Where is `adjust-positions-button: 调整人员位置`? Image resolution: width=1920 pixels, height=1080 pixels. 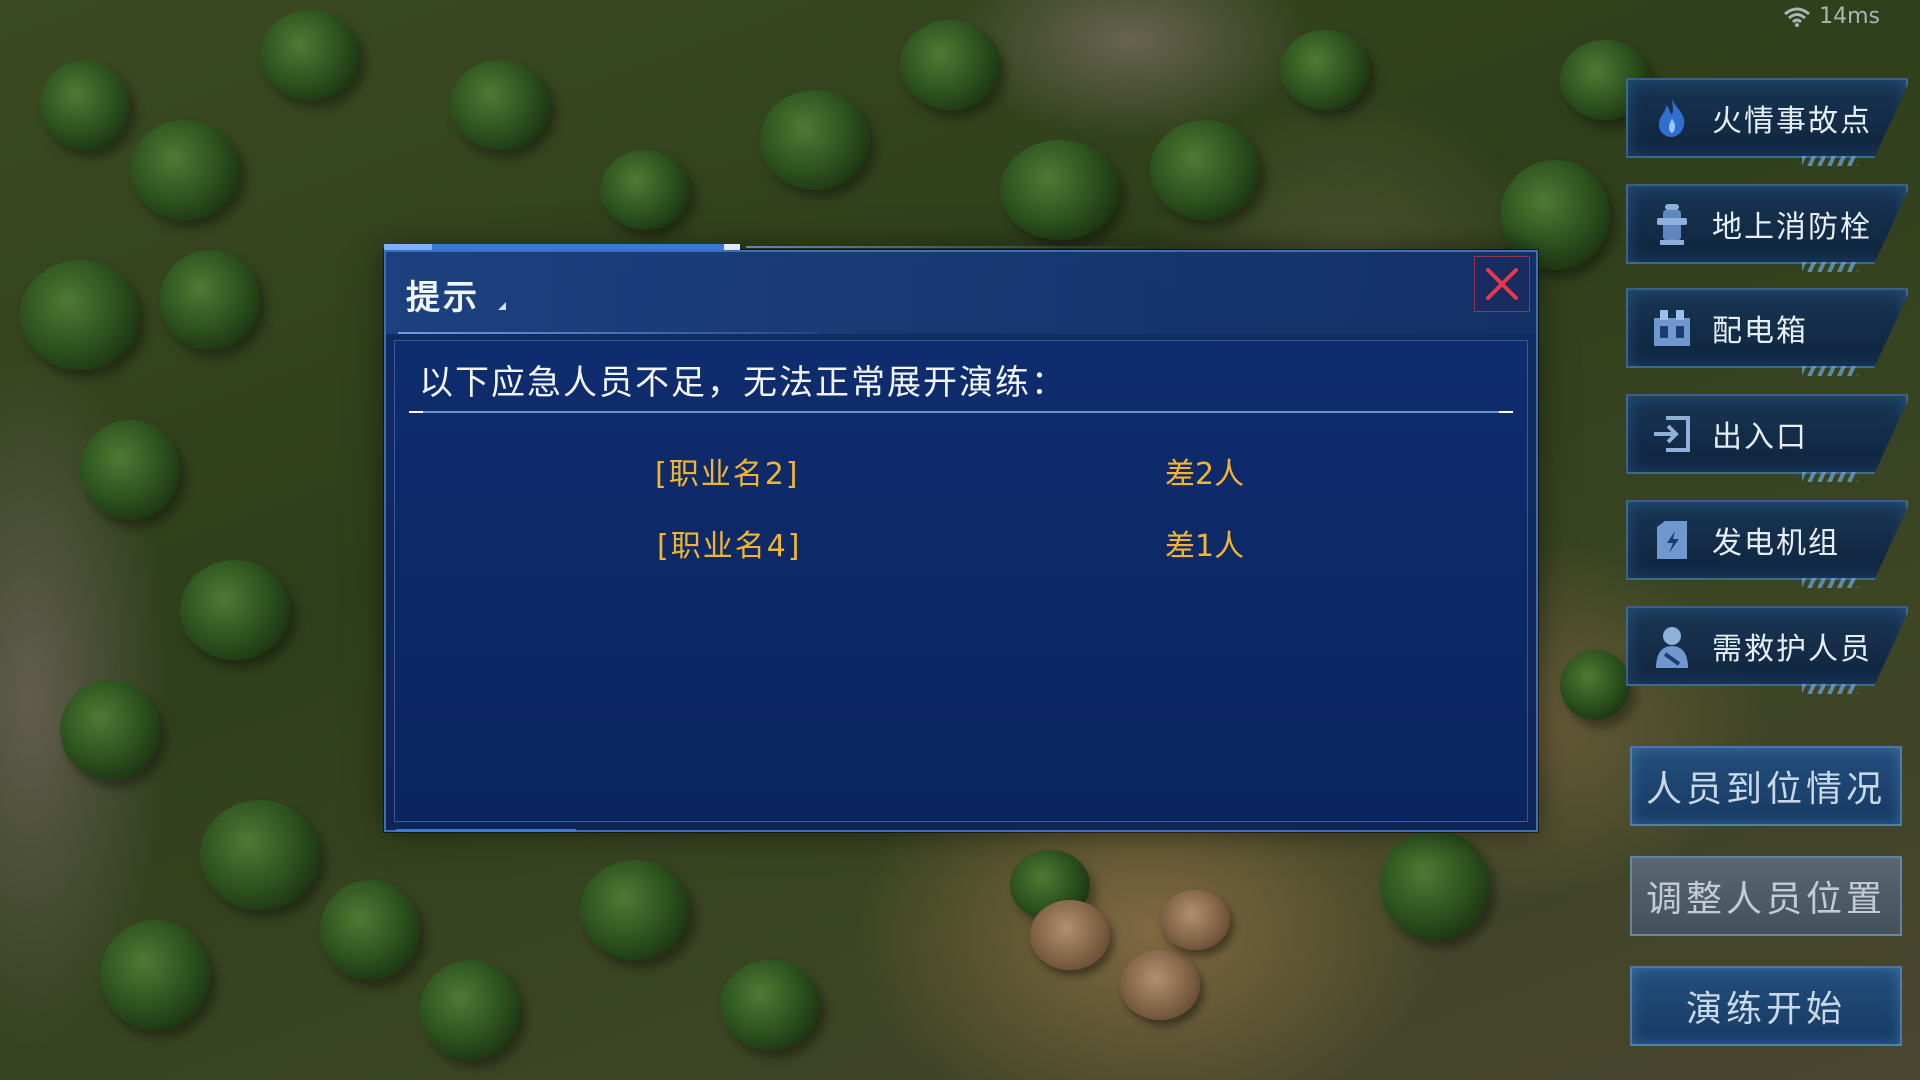 adjust-positions-button: 调整人员位置 is located at coordinates (1766, 896).